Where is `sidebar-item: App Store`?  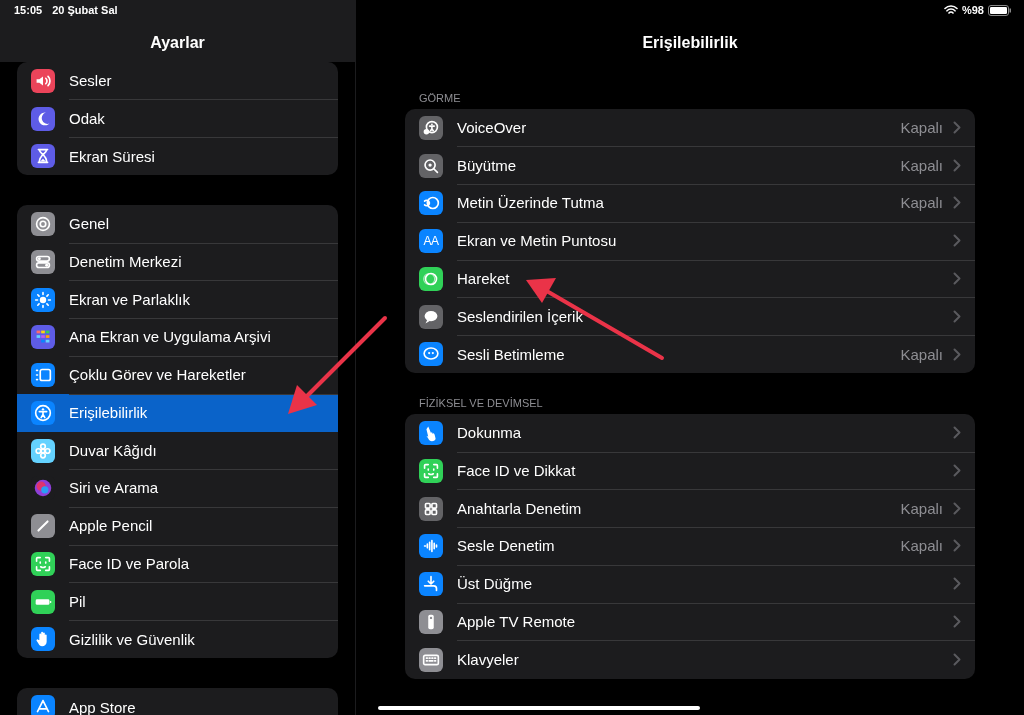
sidebar-item: App Store is located at coordinates (177, 701).